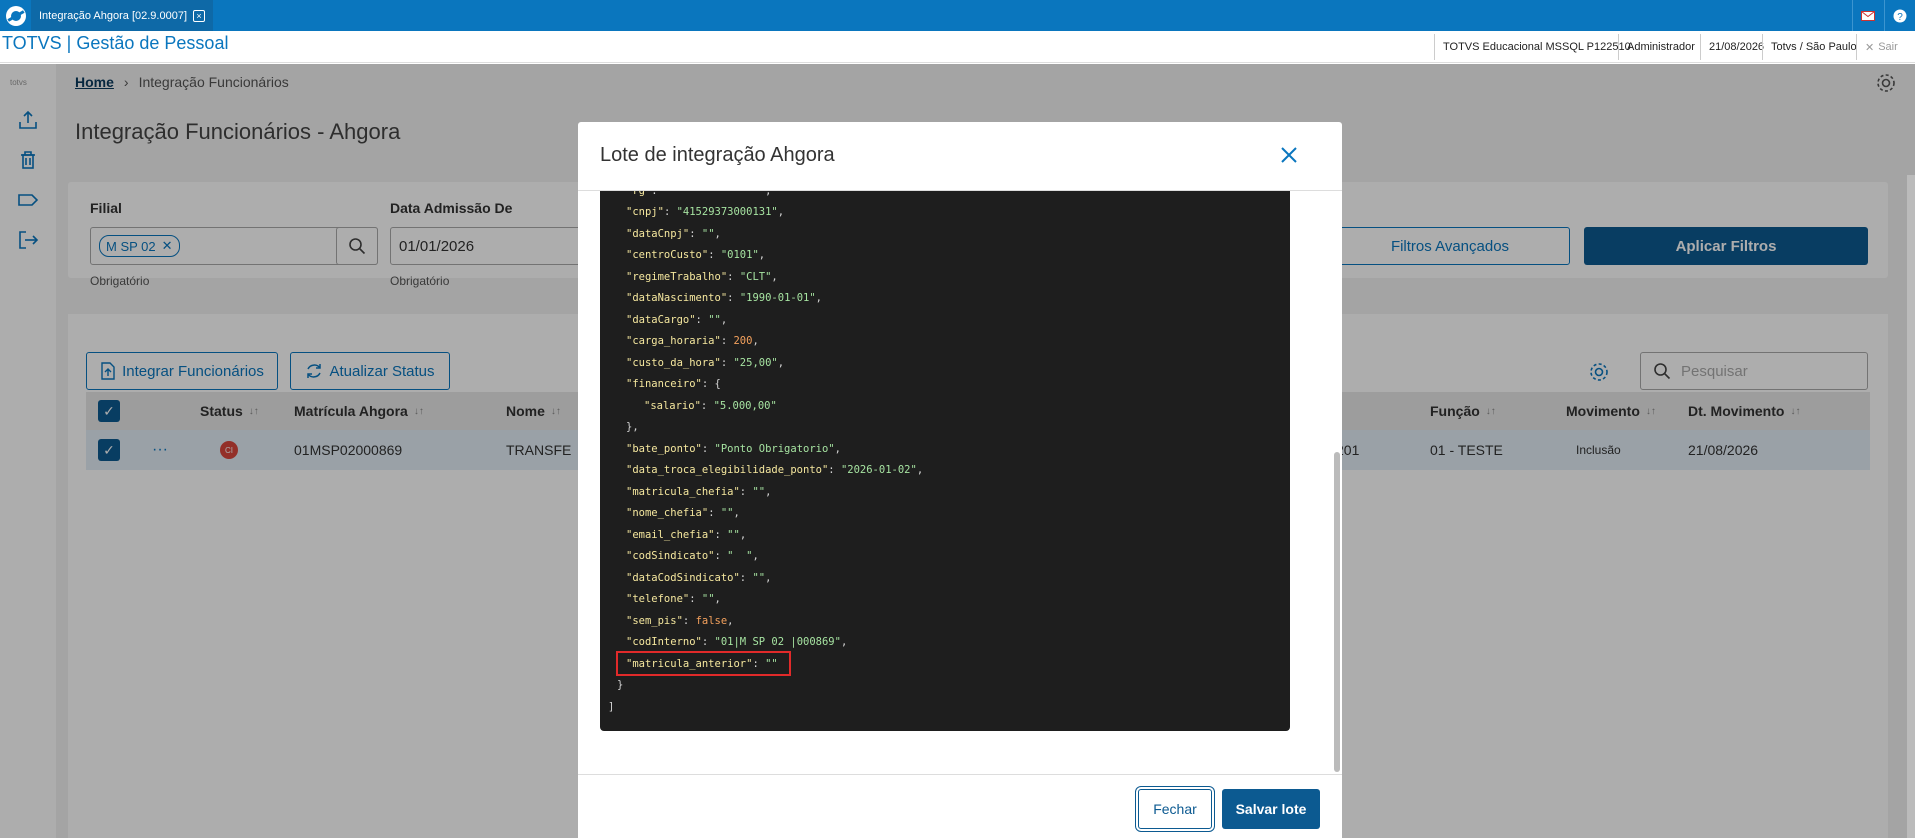 The image size is (1915, 838). I want to click on app-tab: Integração Ahgora [02.9.0007] ×, so click(122, 15).